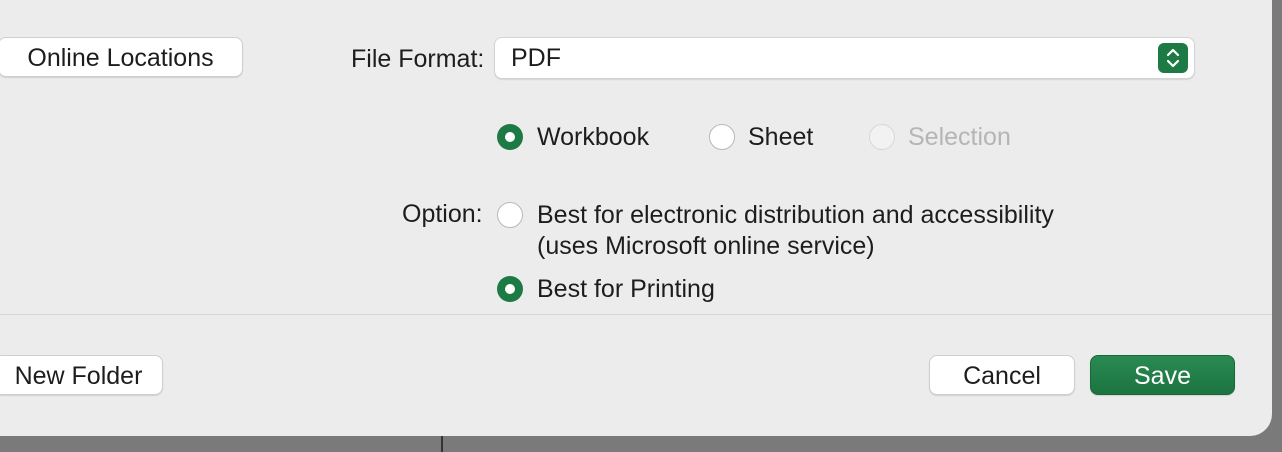 This screenshot has width=1282, height=452. I want to click on cancel-button: Cancel, so click(1002, 375).